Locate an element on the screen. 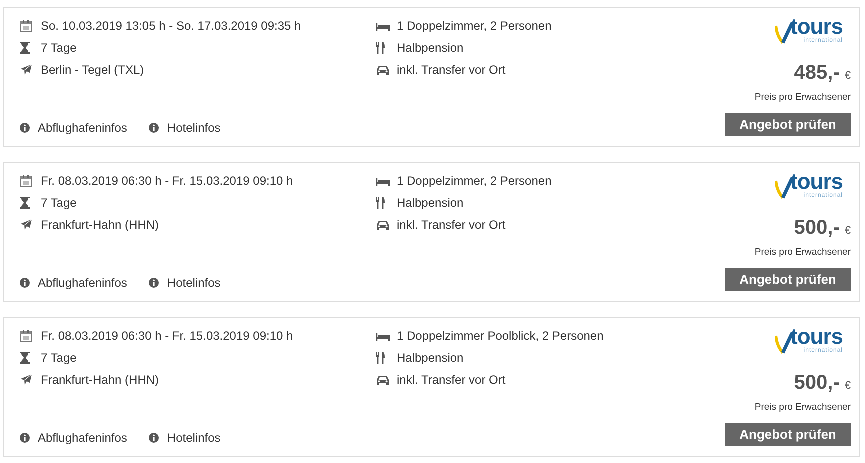  price: 485,- is located at coordinates (817, 73).